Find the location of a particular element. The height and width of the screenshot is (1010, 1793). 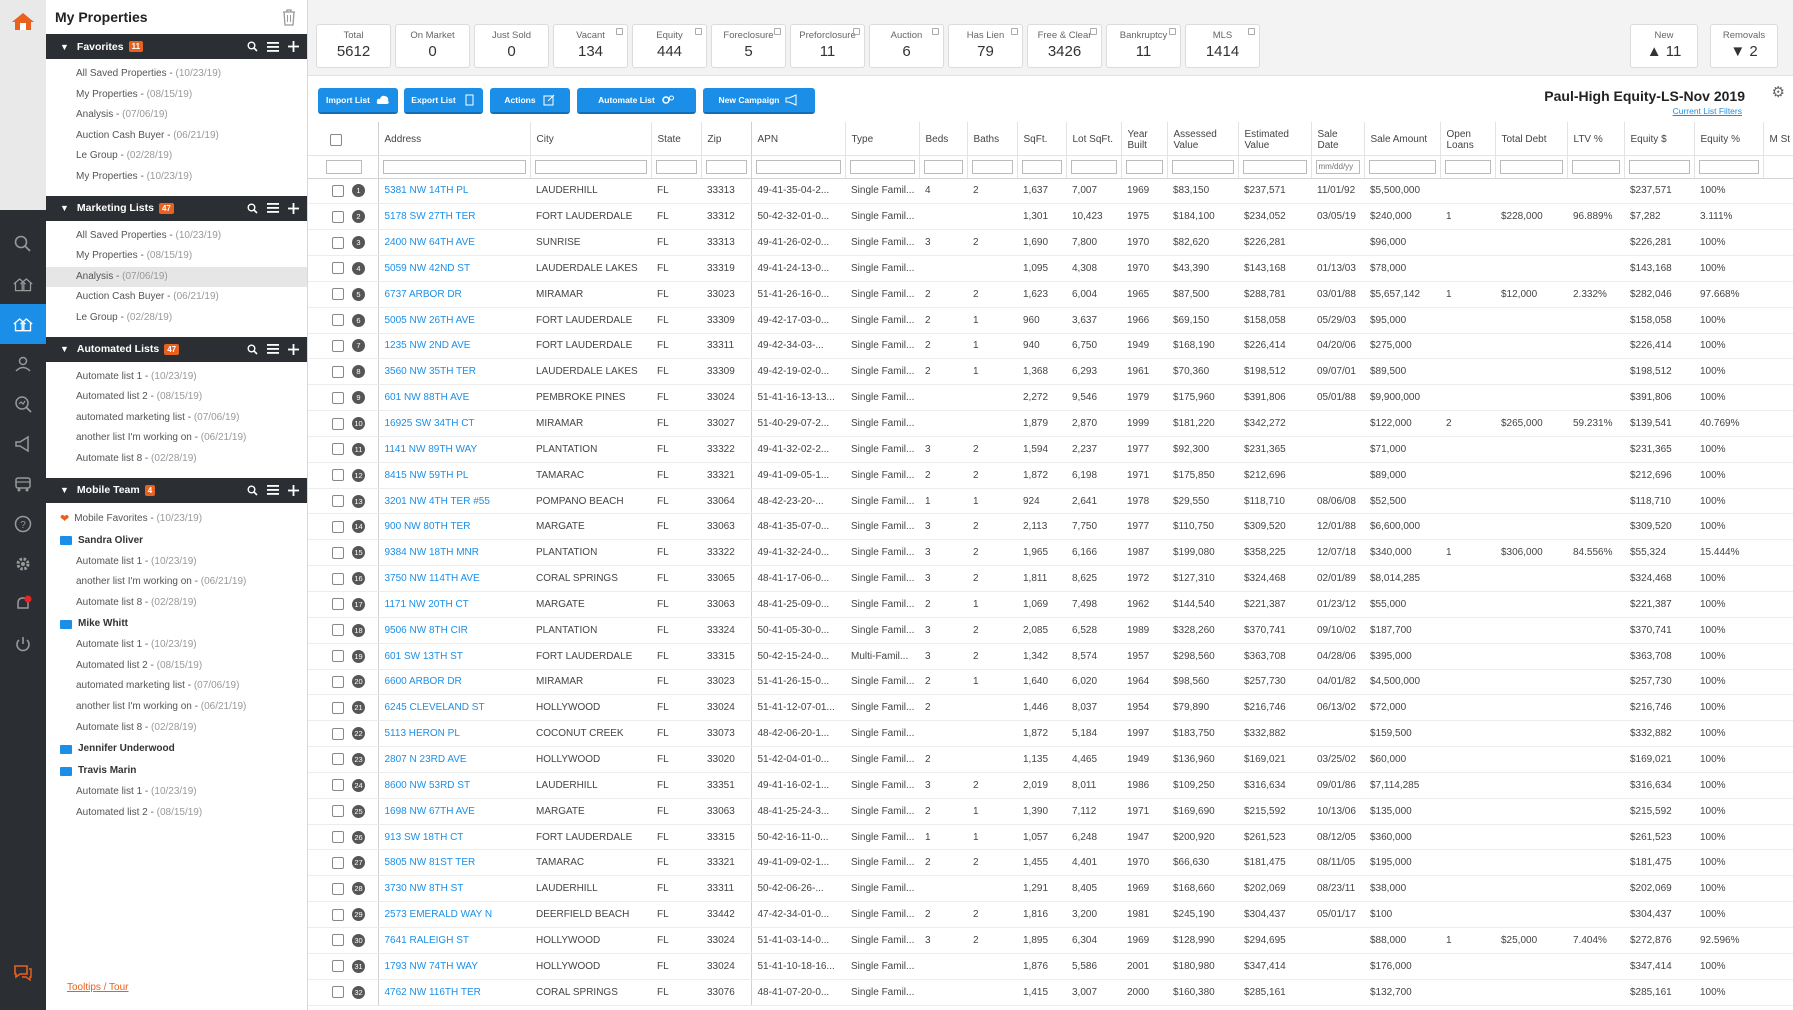

column-header: Lot SqFt. is located at coordinates (1094, 139).